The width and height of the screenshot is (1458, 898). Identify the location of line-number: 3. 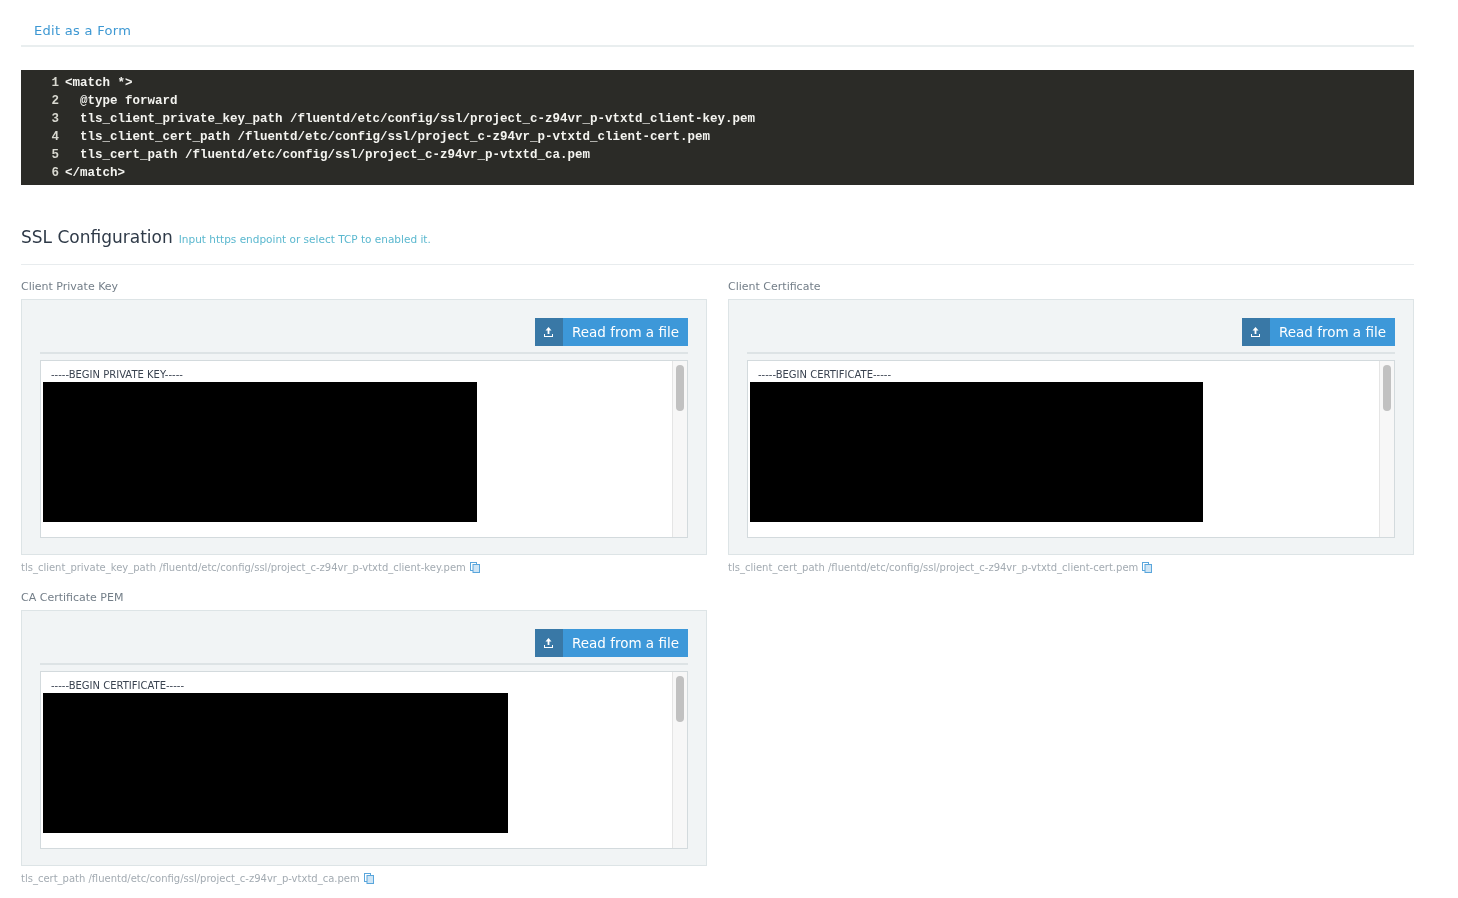
(55, 119).